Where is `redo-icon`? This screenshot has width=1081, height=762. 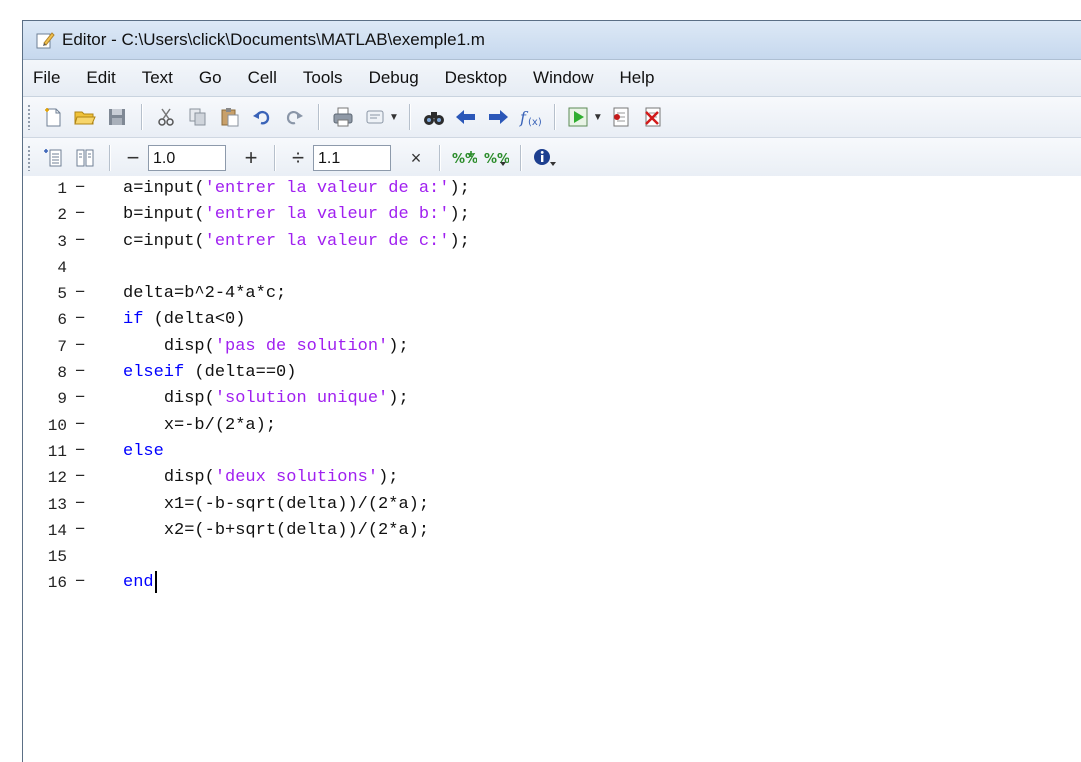 redo-icon is located at coordinates (294, 117).